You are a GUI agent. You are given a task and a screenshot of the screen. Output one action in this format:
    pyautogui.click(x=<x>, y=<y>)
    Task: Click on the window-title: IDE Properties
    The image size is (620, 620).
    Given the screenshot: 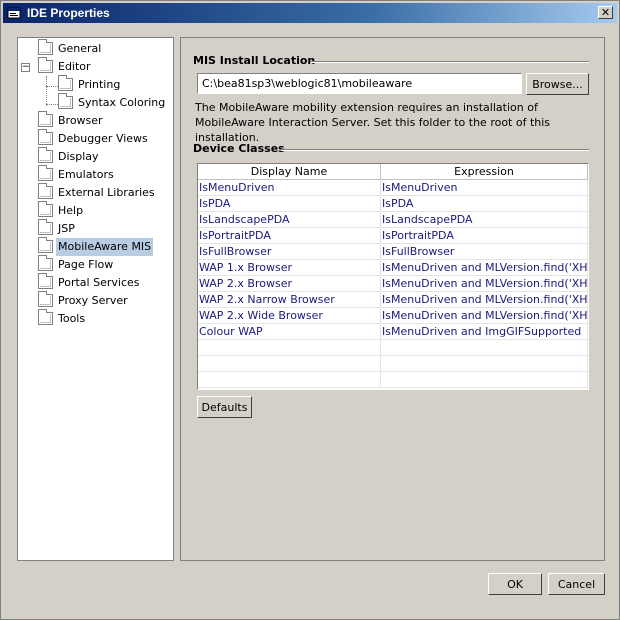 What is the action you would take?
    pyautogui.click(x=68, y=13)
    